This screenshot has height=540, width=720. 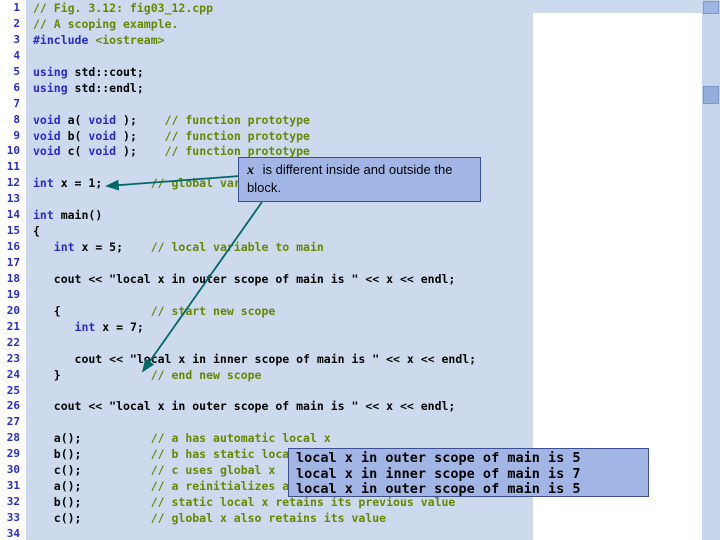 I want to click on code-text: b(, so click(x=78, y=135).